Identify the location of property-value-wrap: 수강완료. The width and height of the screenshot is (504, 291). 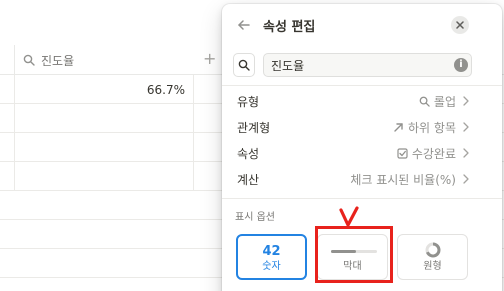
(426, 153).